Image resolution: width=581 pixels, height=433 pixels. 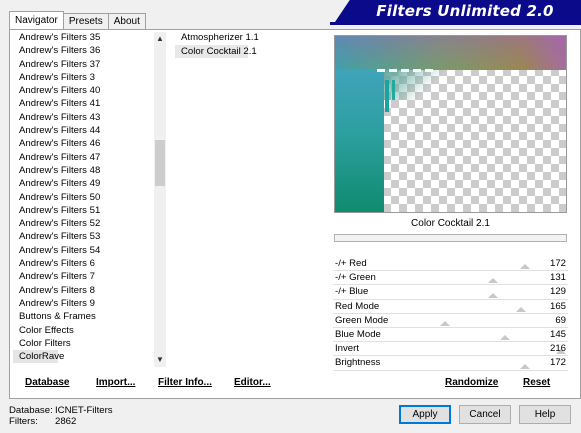 I want to click on reset-button: Reset, so click(x=536, y=382).